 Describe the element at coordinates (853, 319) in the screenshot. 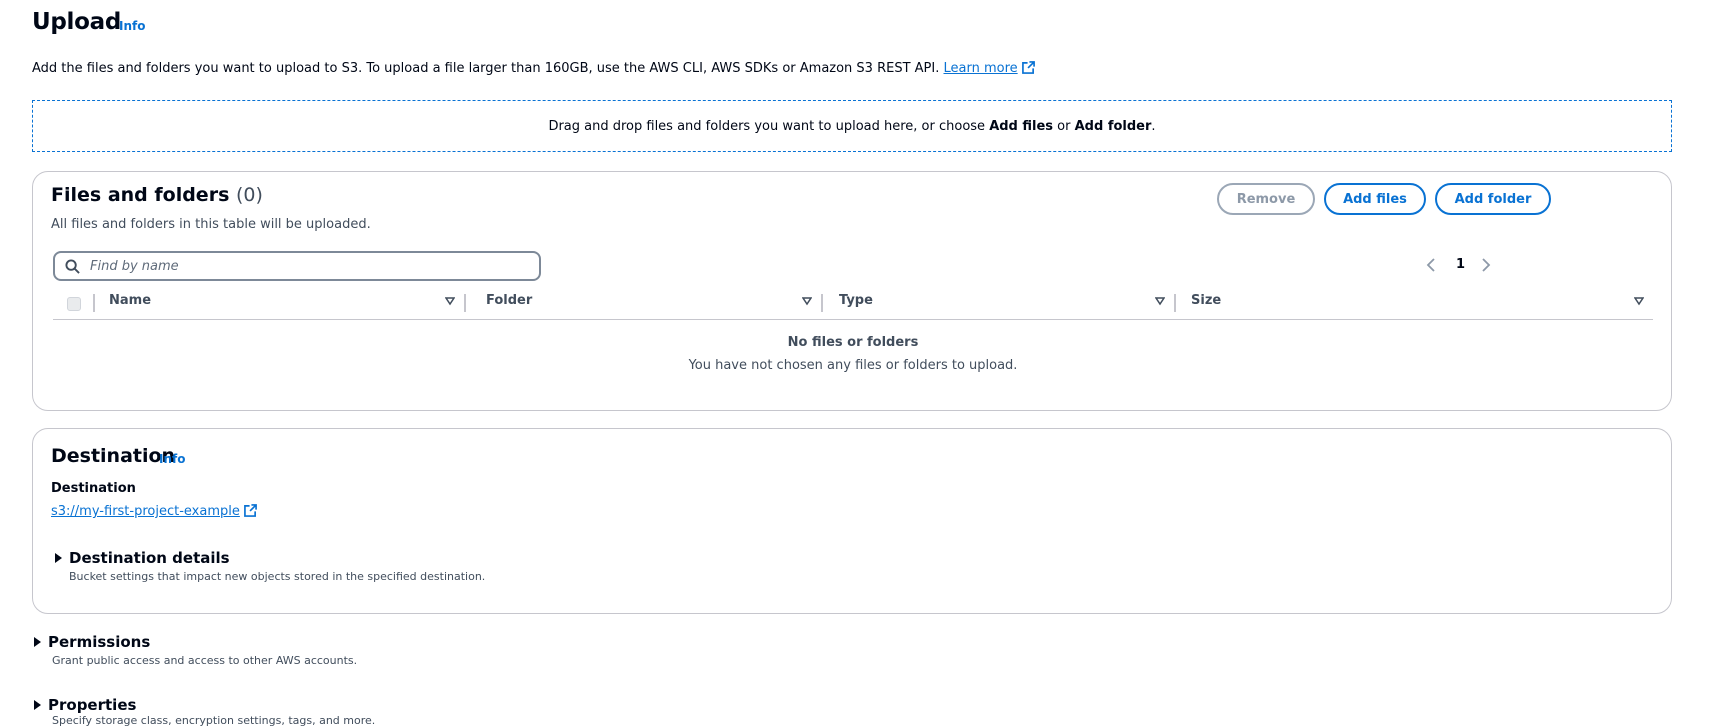

I see `table-header-divider` at that location.